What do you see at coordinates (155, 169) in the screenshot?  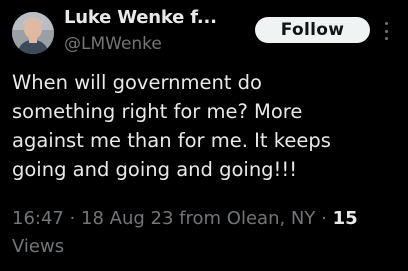 I see `tweet-text-line: going and going and going!!!` at bounding box center [155, 169].